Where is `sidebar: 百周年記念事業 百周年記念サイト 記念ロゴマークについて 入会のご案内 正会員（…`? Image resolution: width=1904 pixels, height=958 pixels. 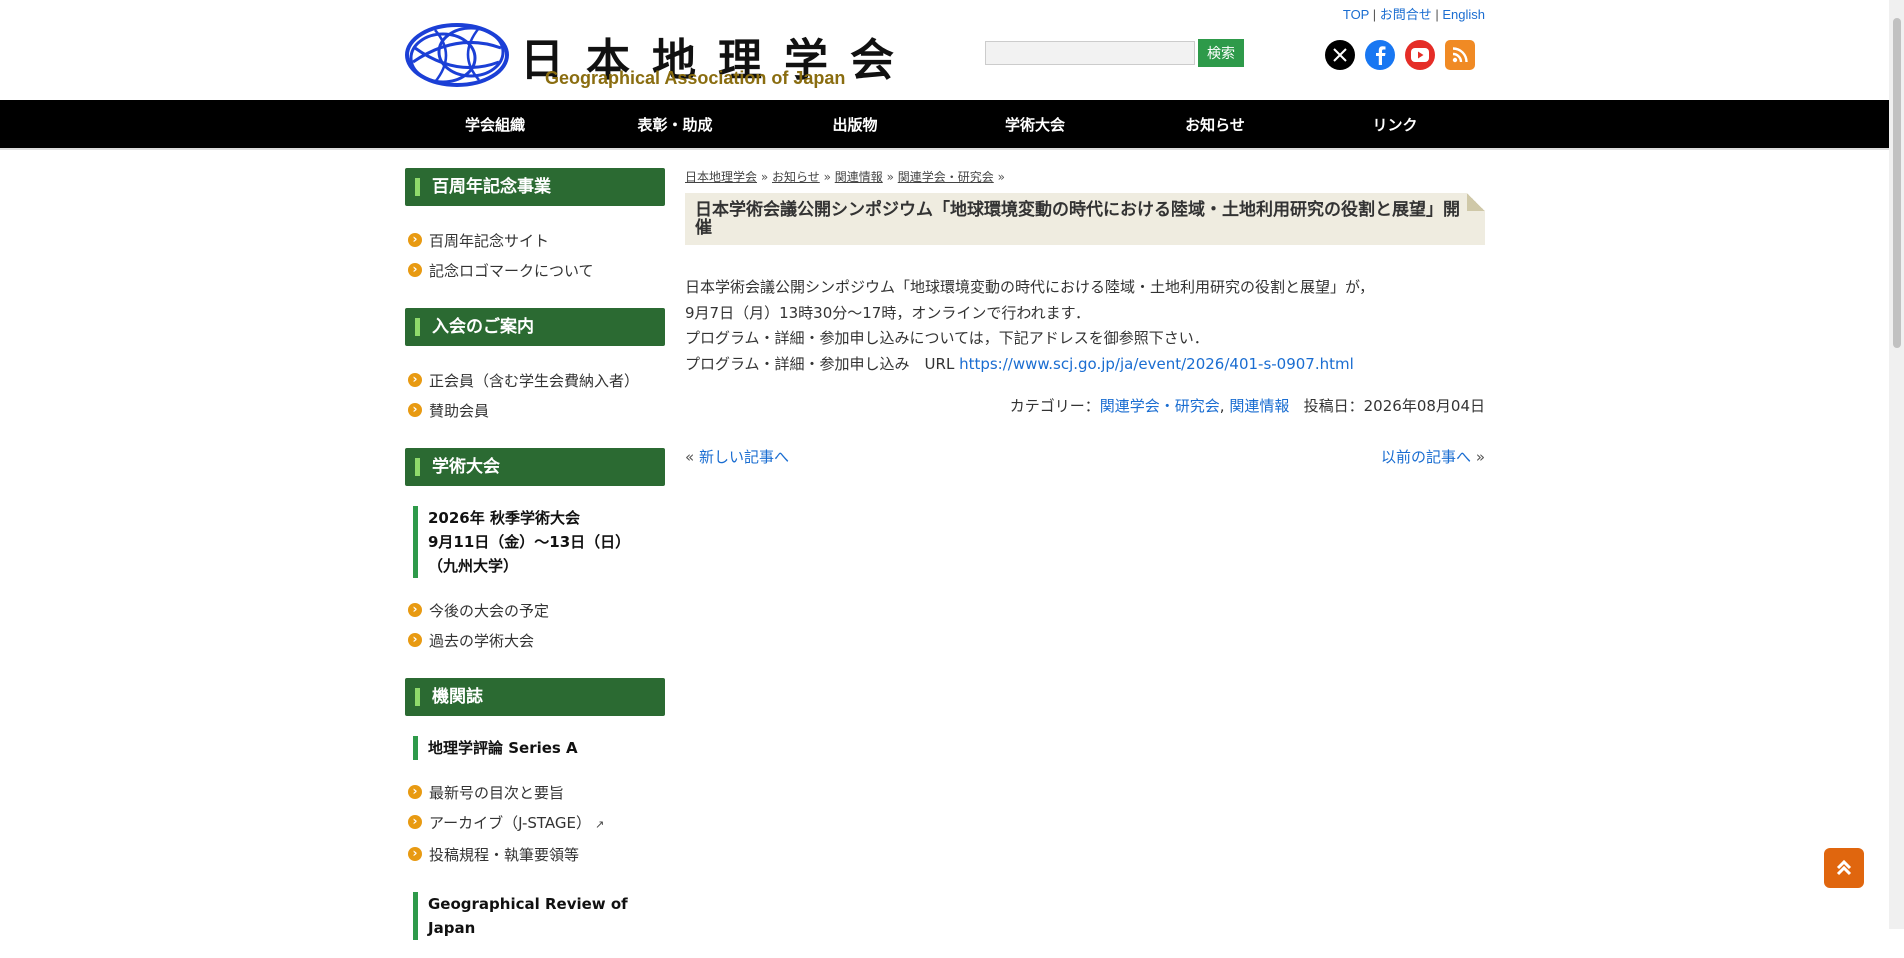 sidebar: 百周年記念事業 百周年記念サイト 記念ロゴマークについて 入会のご案内 正会員（… is located at coordinates (535, 563).